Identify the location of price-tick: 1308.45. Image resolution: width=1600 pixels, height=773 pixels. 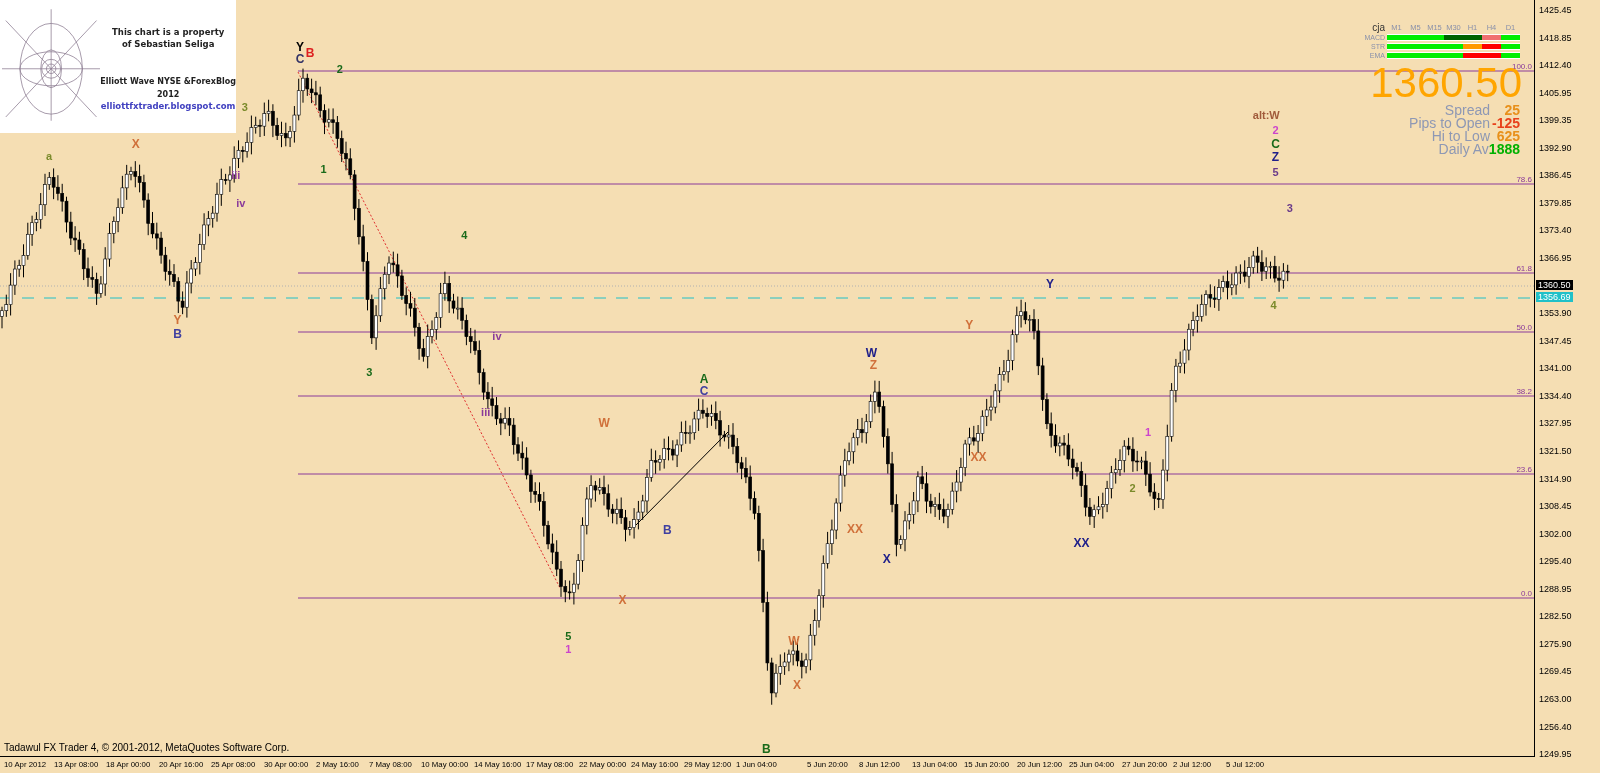
(1555, 506).